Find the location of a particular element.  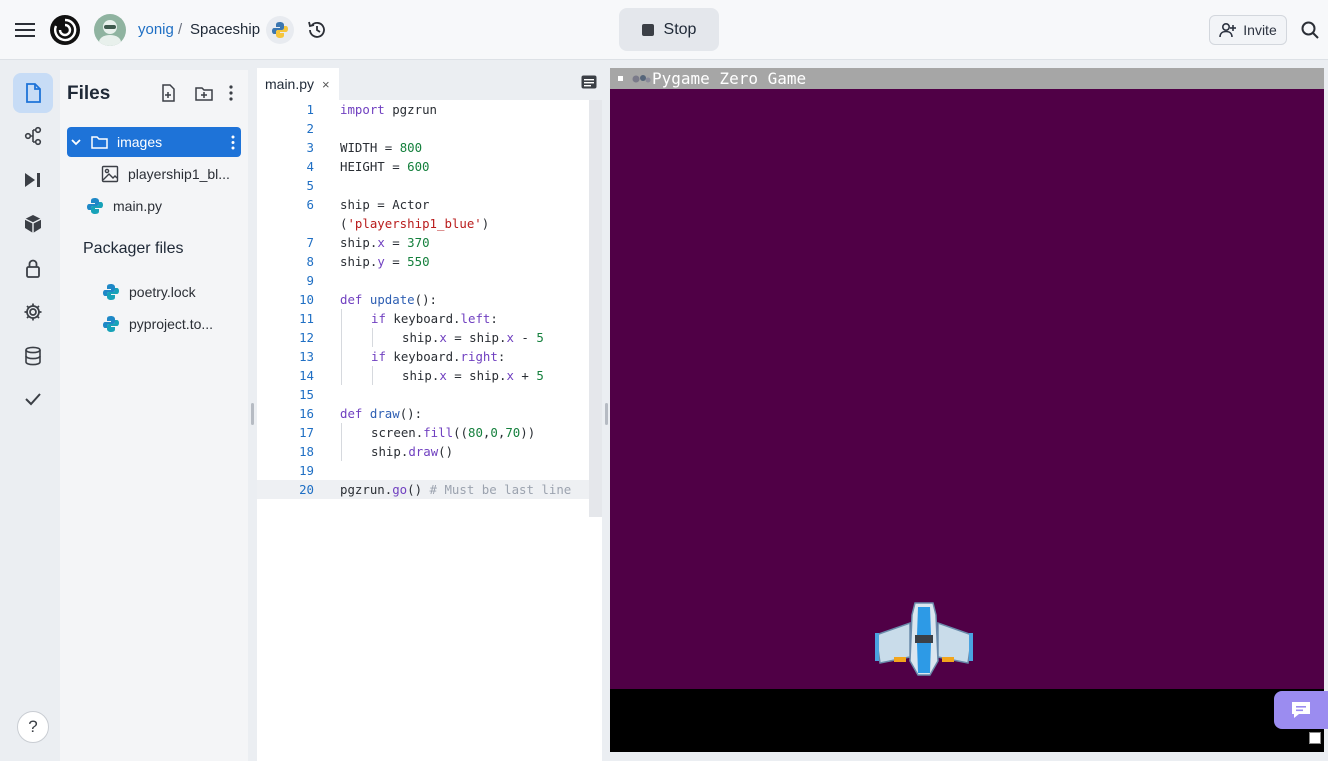

code-line: 13 if keyboard.right: is located at coordinates (429, 356).